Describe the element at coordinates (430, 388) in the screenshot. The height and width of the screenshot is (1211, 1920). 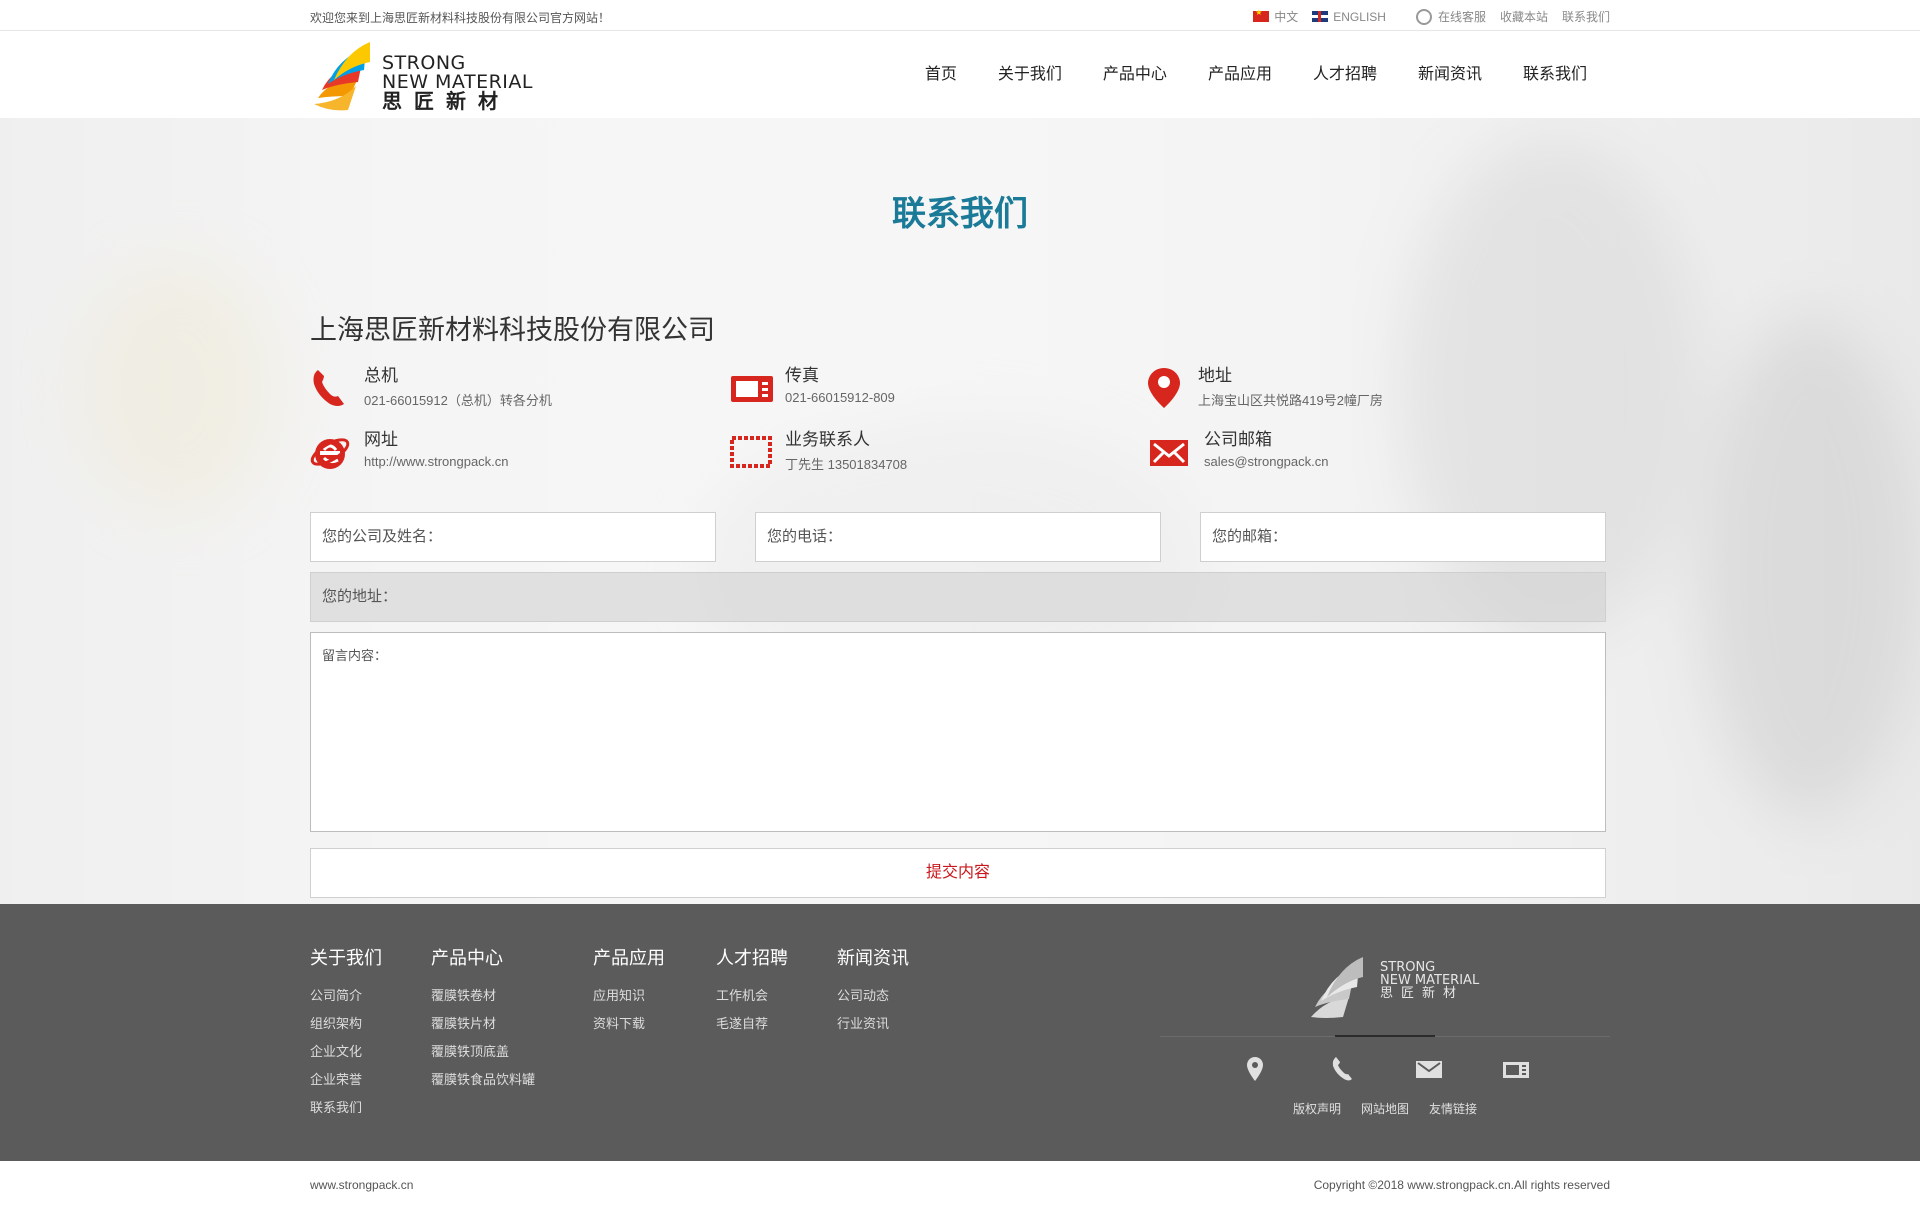
I see `info-phone: 总机 021-66015912（总机）转各分机` at that location.